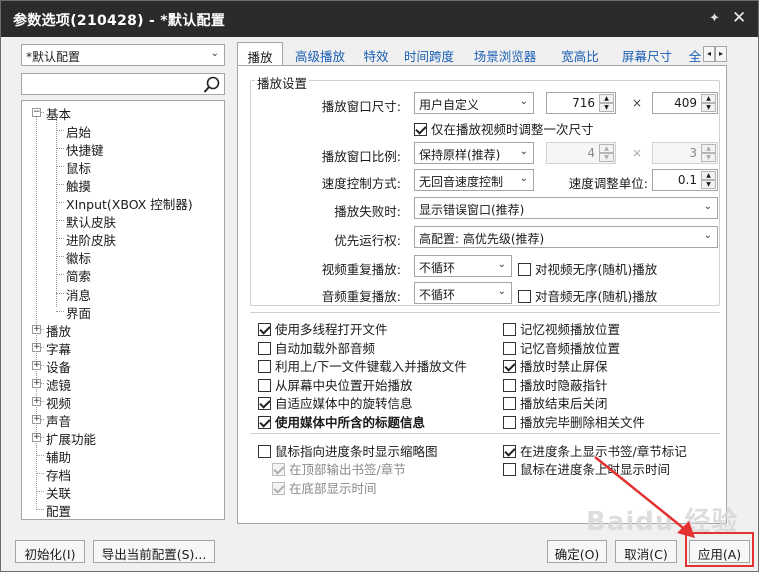 This screenshot has height=572, width=759. What do you see at coordinates (58, 366) in the screenshot?
I see `tree-item: 设备` at bounding box center [58, 366].